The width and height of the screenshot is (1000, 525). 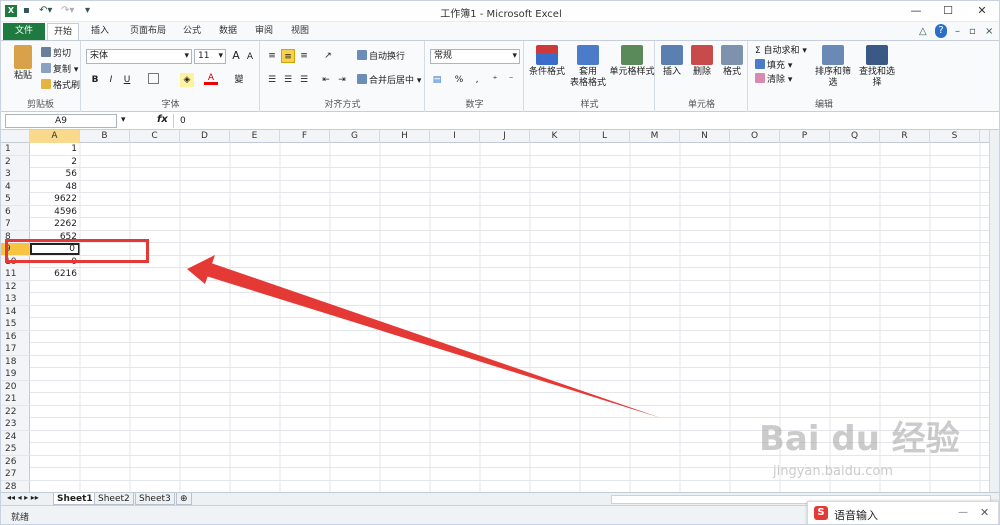 What do you see at coordinates (56, 53) in the screenshot?
I see `cut-button: 剪切` at bounding box center [56, 53].